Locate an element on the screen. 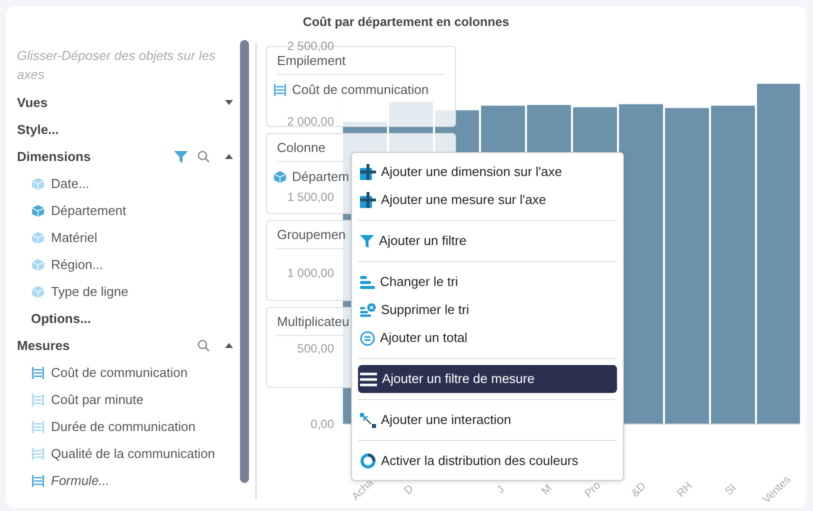 The image size is (813, 511). y-tick-label: 500,00 is located at coordinates (315, 348).